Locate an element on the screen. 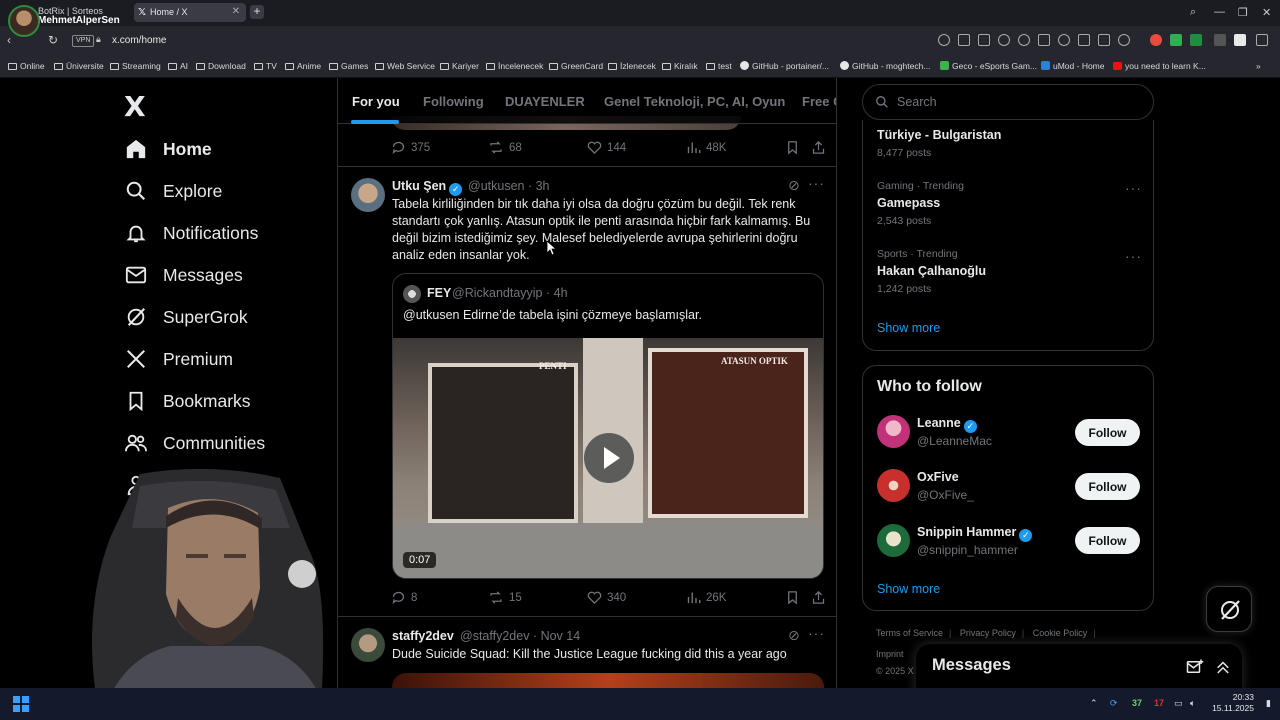 This screenshot has height=720, width=1280. bookmark-item: Kariyer is located at coordinates (459, 66).